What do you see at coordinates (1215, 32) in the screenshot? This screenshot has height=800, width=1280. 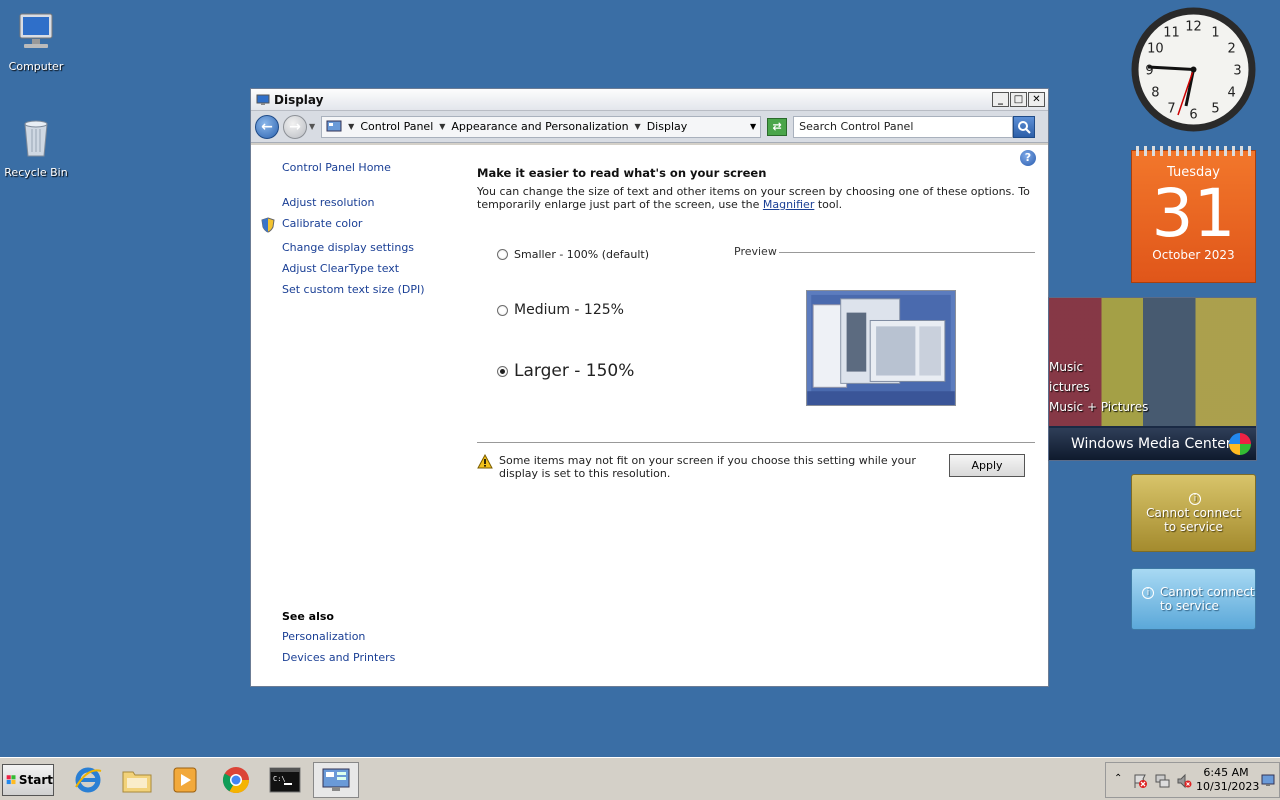 I see `clock-number: 1` at bounding box center [1215, 32].